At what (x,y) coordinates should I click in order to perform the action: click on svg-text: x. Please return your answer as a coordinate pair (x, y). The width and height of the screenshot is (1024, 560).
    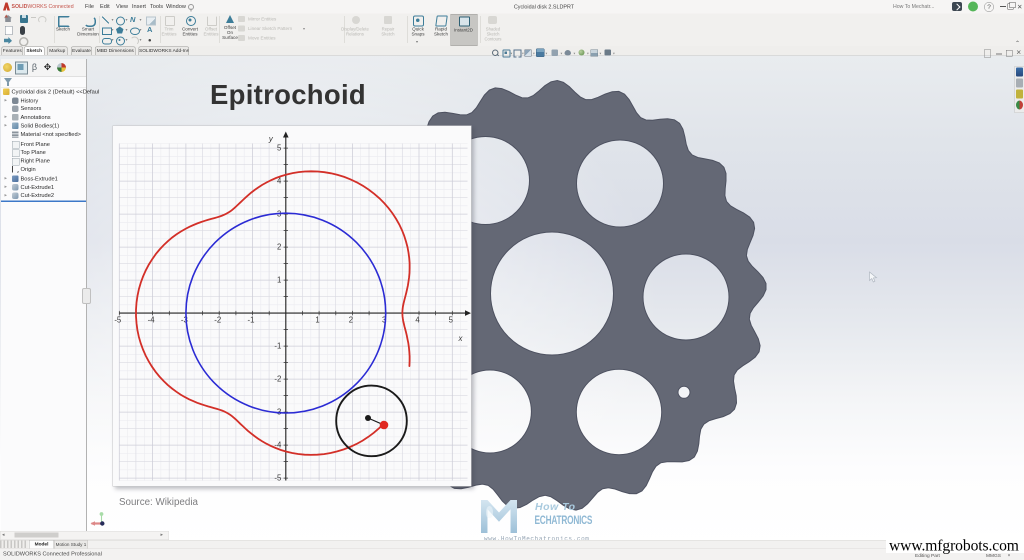
    Looking at the image, I should click on (461, 338).